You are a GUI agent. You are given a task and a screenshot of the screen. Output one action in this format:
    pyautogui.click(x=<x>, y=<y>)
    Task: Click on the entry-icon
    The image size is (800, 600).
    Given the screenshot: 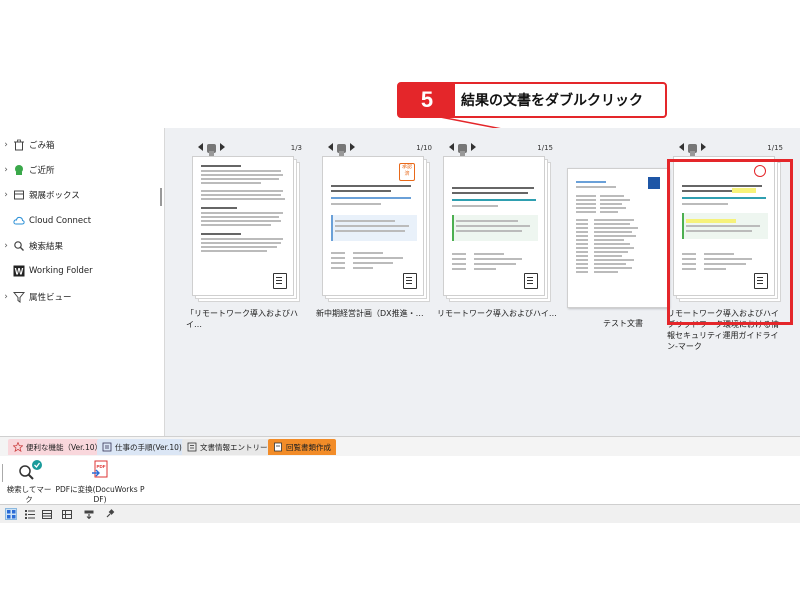 What is the action you would take?
    pyautogui.click(x=192, y=447)
    